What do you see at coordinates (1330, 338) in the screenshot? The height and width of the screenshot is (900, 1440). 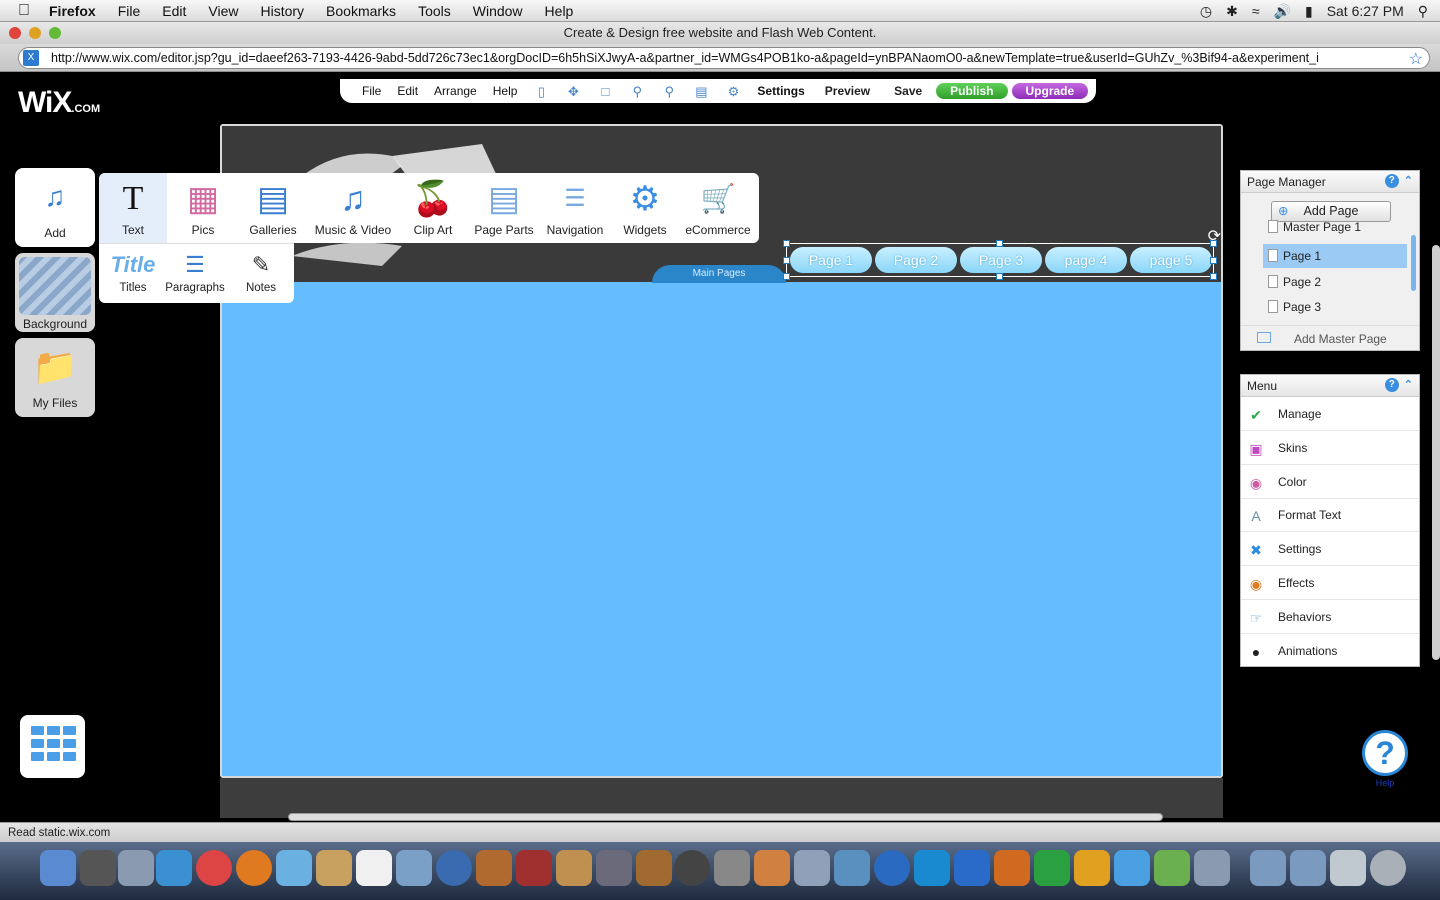 I see `add-master-page-button: Add Master Page` at bounding box center [1330, 338].